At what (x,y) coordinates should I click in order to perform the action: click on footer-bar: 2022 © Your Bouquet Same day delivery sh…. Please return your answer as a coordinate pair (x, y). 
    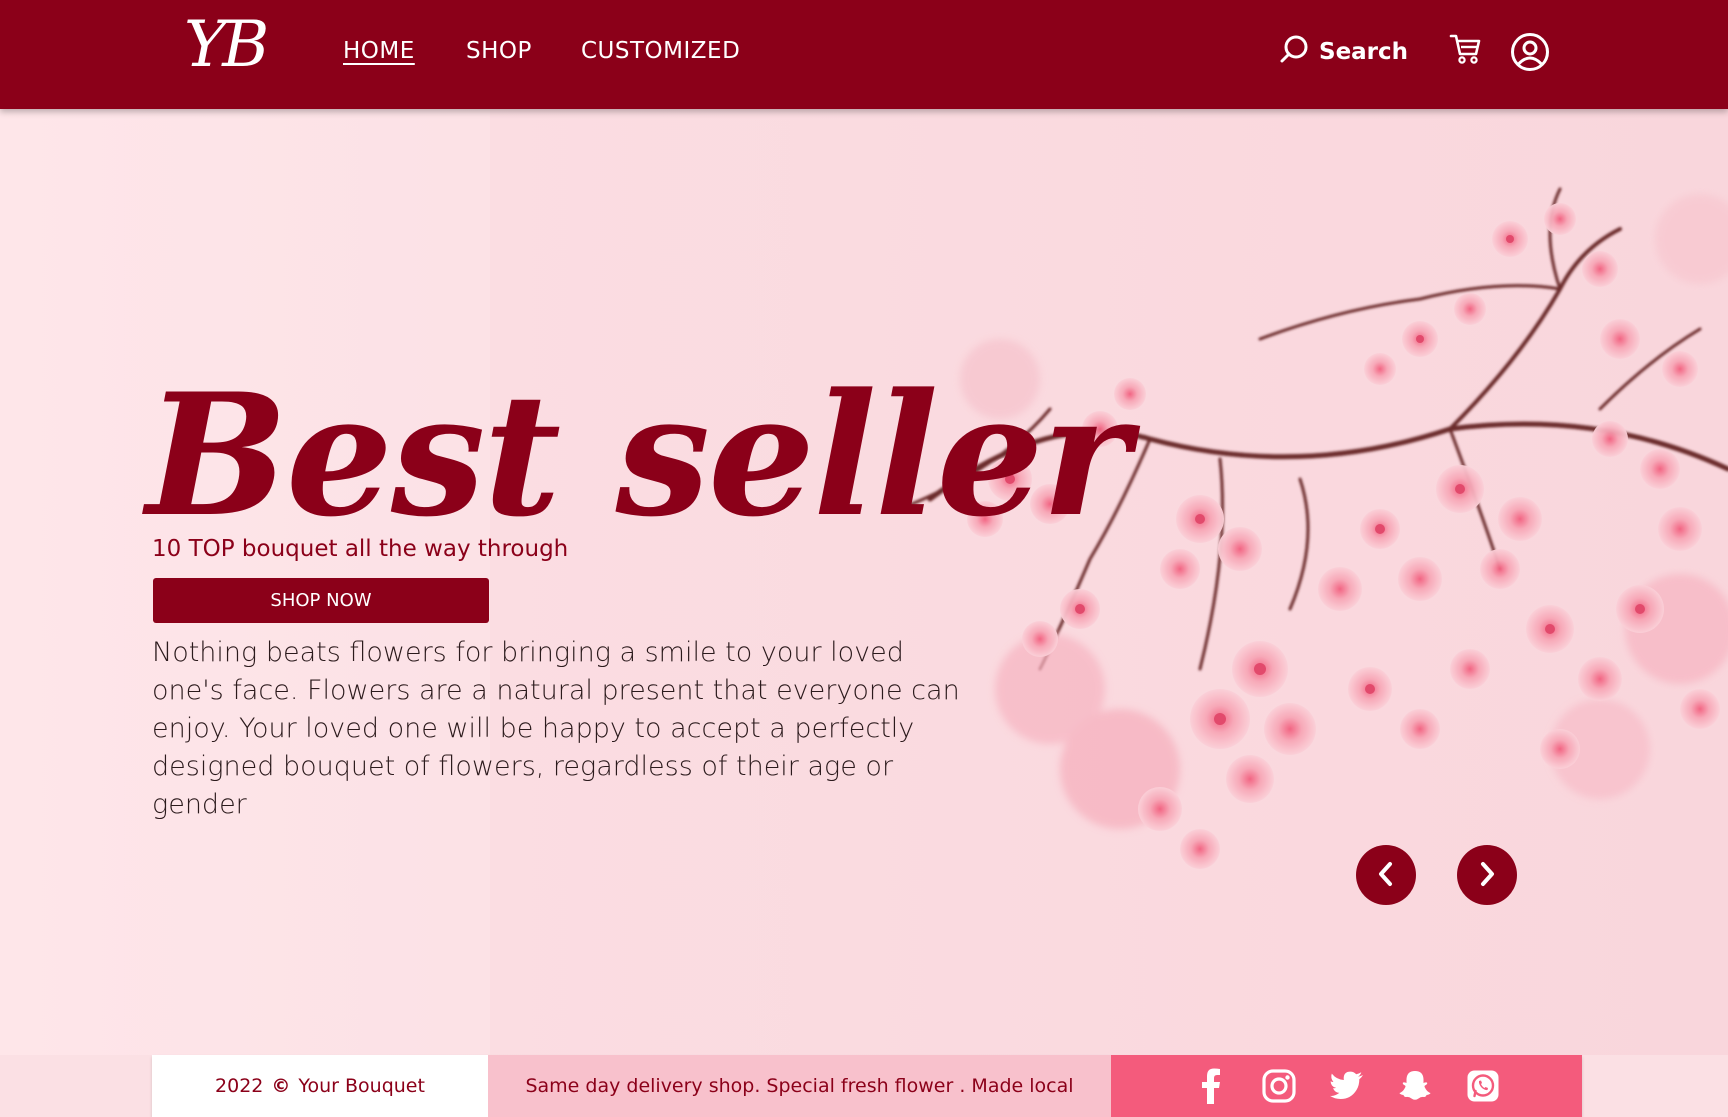
    Looking at the image, I should click on (867, 1086).